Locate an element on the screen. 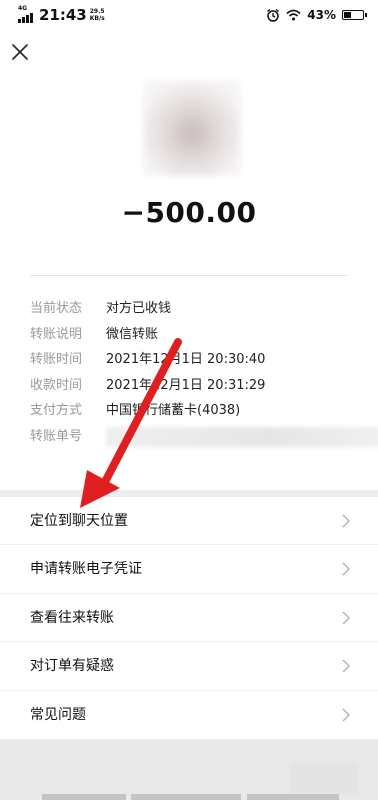 The image size is (378, 800). alarm-icon is located at coordinates (273, 15).